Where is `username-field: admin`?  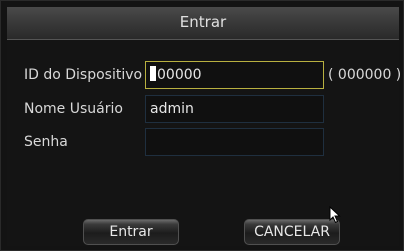
username-field: admin is located at coordinates (234, 109).